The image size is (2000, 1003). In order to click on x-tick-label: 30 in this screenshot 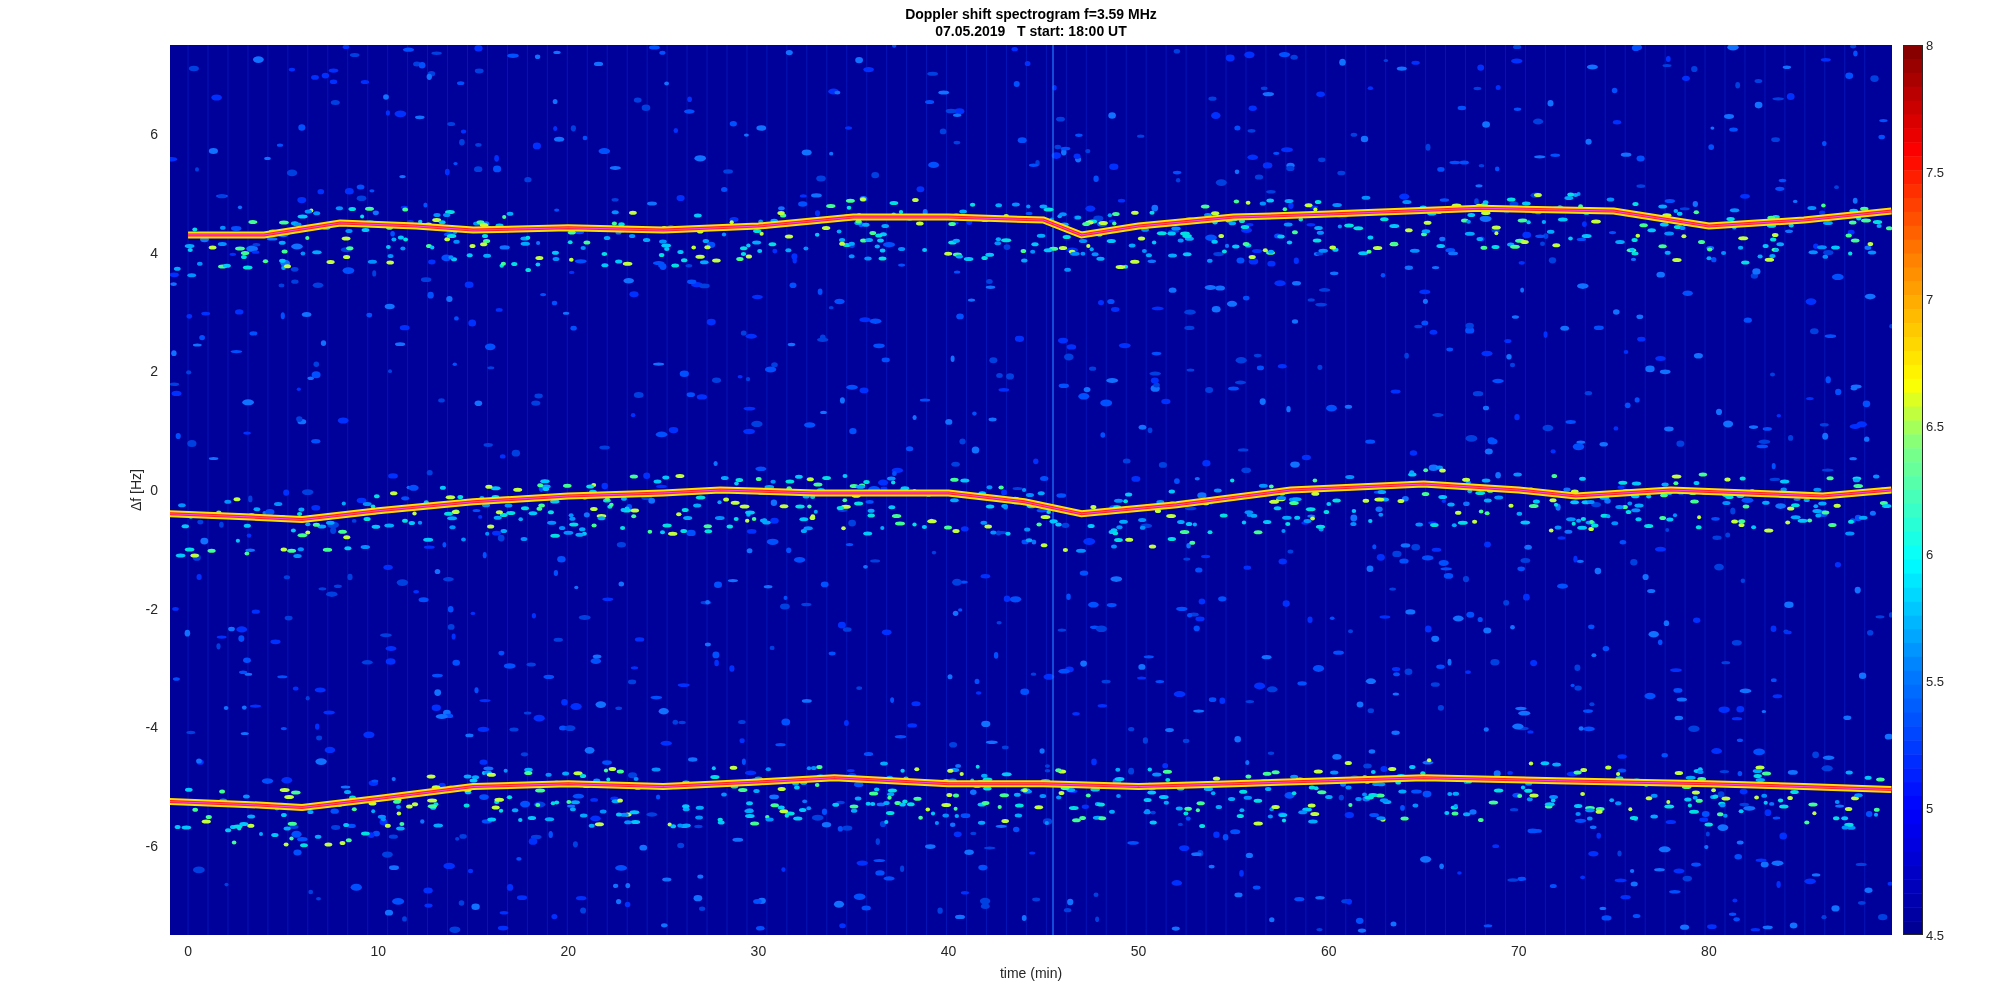, I will do `click(758, 951)`.